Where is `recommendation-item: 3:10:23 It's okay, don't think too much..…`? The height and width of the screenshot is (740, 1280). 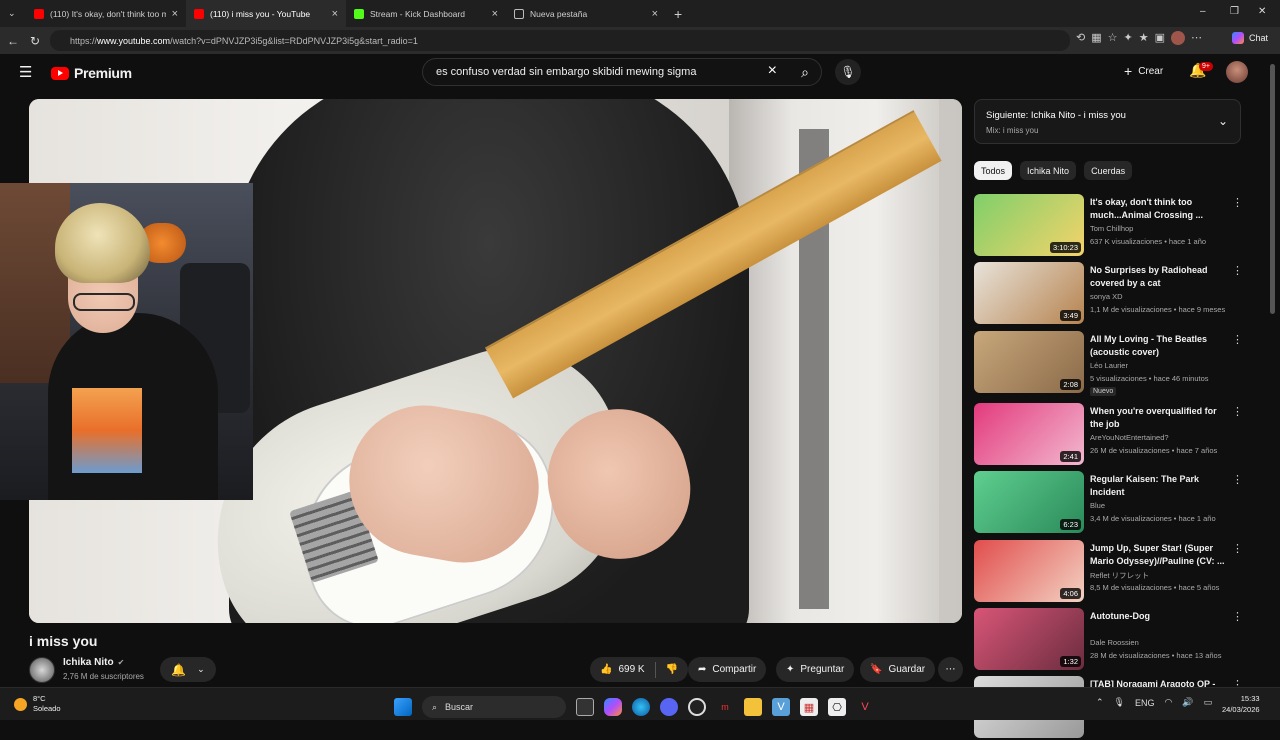 recommendation-item: 3:10:23 It's okay, don't think too much..… is located at coordinates (1119, 226).